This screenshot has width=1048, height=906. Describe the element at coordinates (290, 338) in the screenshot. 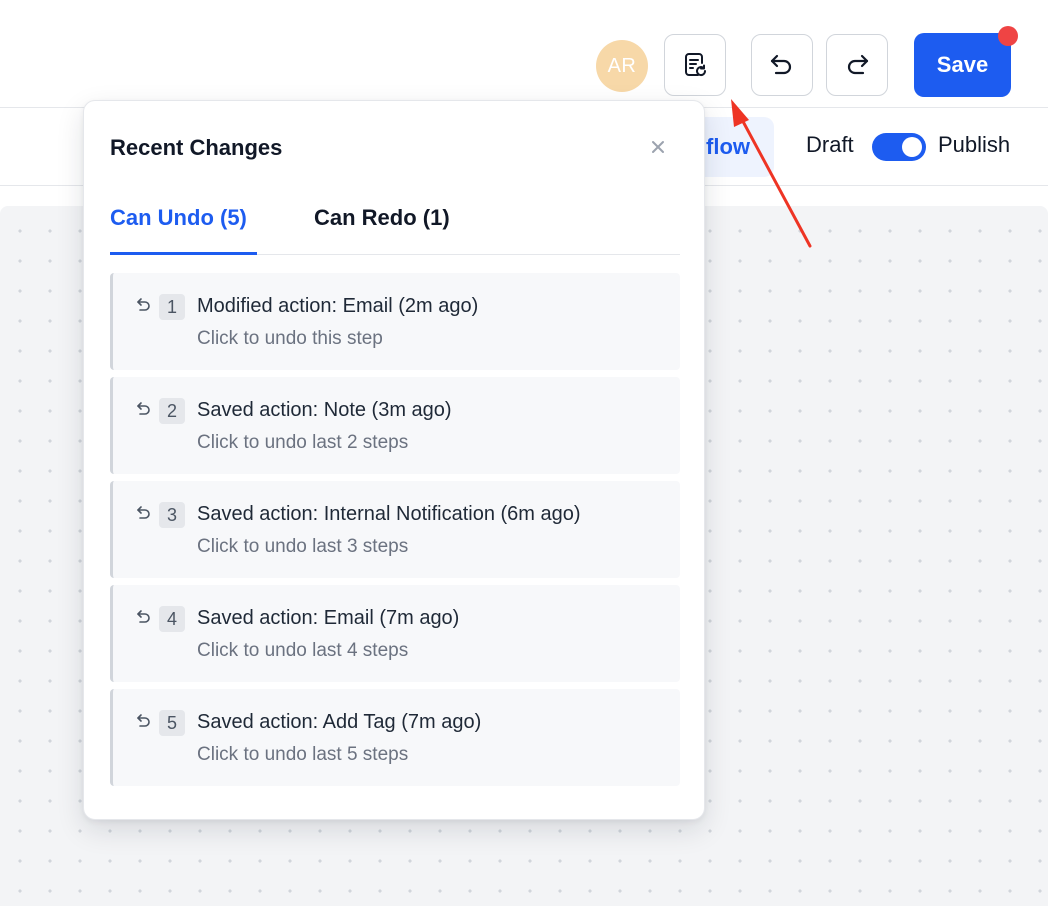

I see `step-subtitle: Click to undo this step` at that location.